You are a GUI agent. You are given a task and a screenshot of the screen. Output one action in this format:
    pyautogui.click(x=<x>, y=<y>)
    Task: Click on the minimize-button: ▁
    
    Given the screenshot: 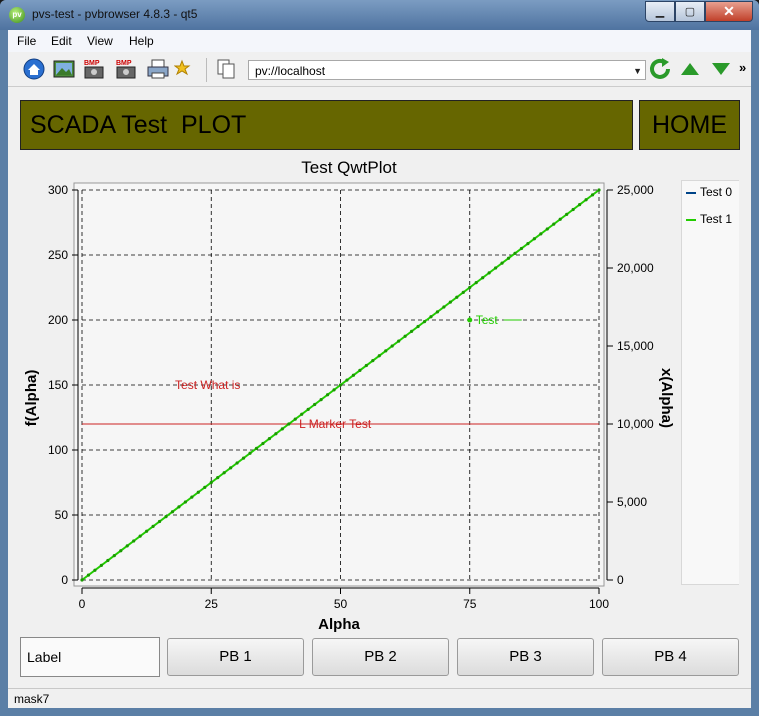 What is the action you would take?
    pyautogui.click(x=660, y=11)
    